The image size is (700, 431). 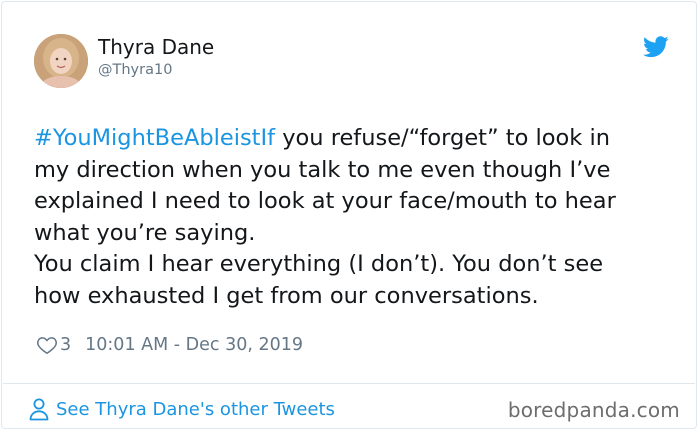 I want to click on hashtag-link: #YouMightBeAbleistIf, so click(x=154, y=138).